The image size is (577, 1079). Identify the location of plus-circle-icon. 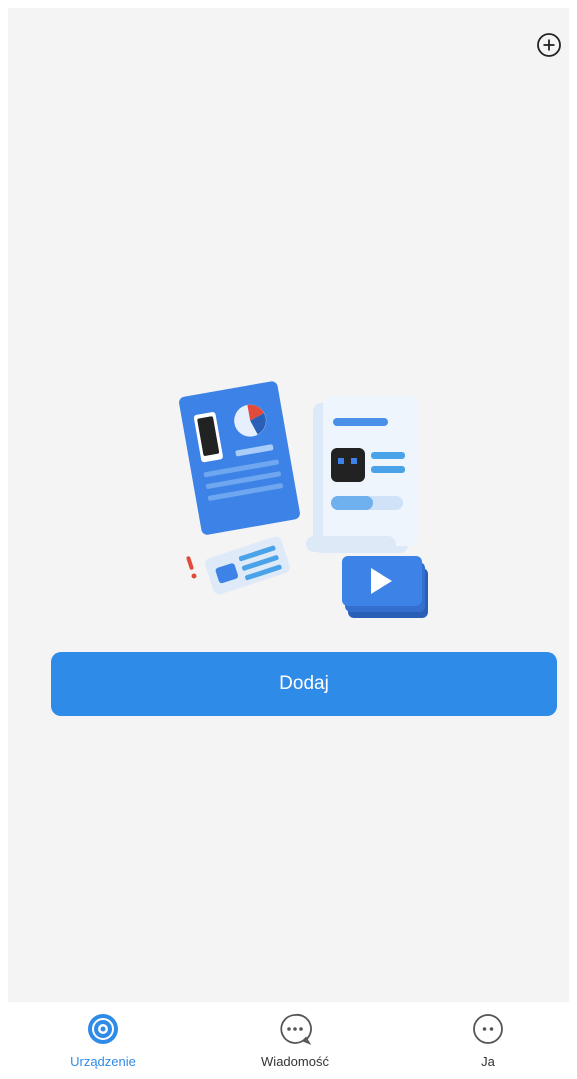
(549, 45).